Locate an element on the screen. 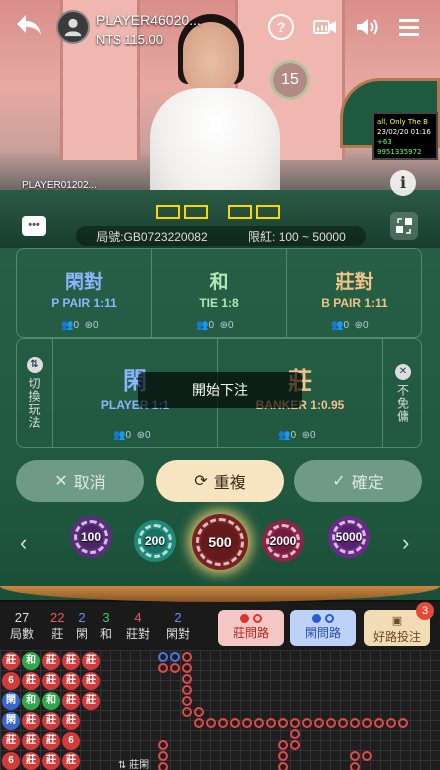 The image size is (440, 770). cancel-button: ✕ 取消 is located at coordinates (80, 481).